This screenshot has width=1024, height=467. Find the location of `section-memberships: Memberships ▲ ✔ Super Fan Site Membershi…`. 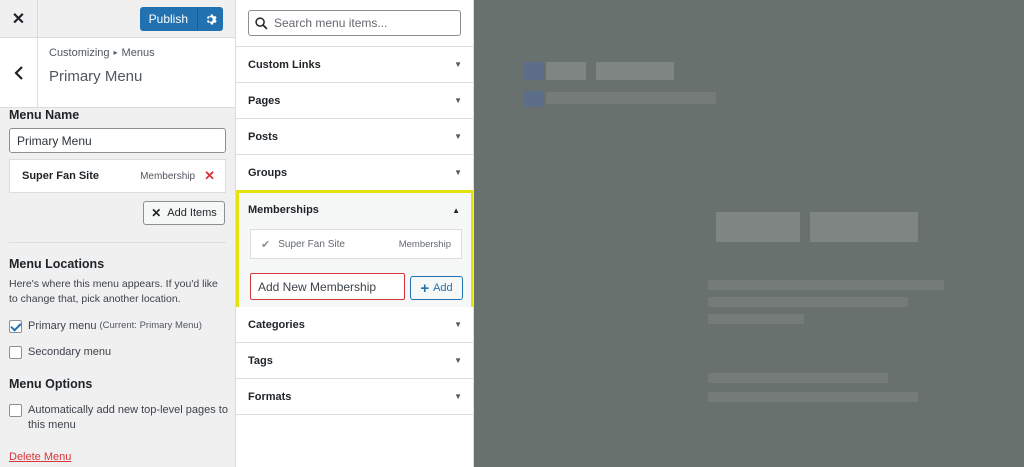

section-memberships: Memberships ▲ ✔ Super Fan Site Membershi… is located at coordinates (354, 250).